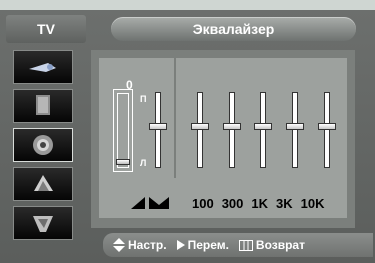  I want to click on balance-right-label: П, so click(143, 99).